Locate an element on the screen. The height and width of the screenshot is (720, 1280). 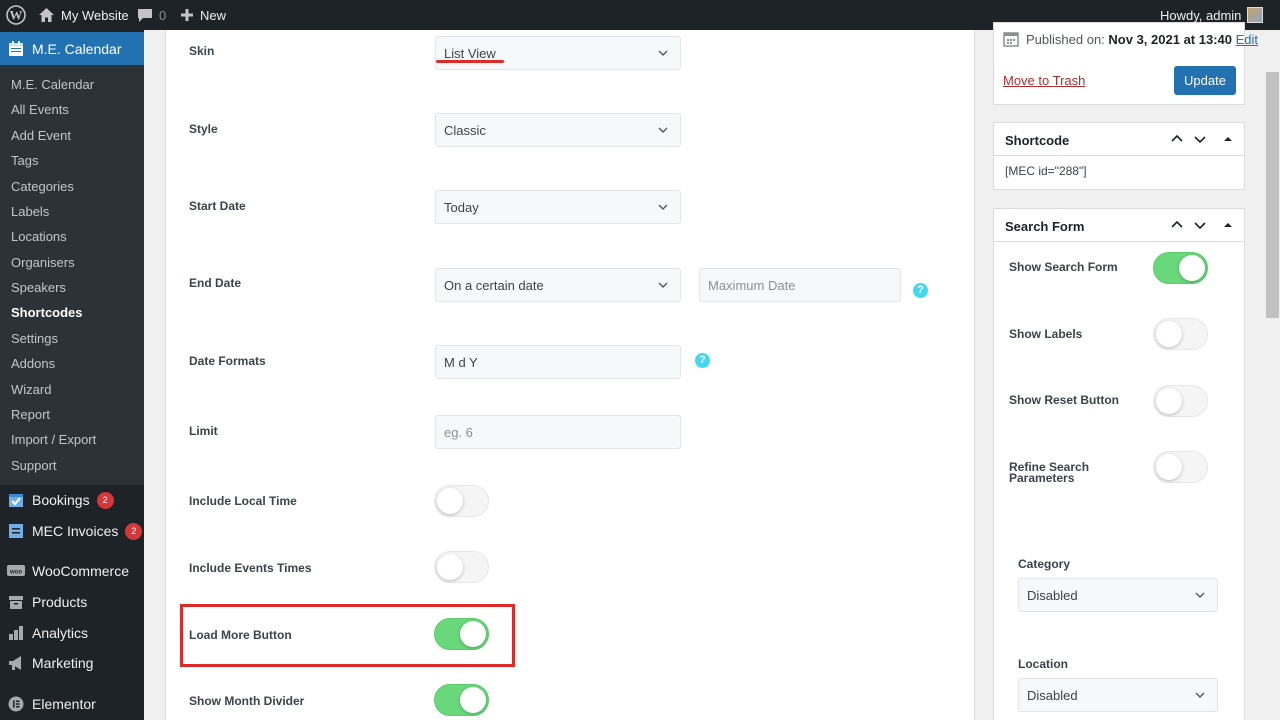
include-events-times-toggle is located at coordinates (461, 567).